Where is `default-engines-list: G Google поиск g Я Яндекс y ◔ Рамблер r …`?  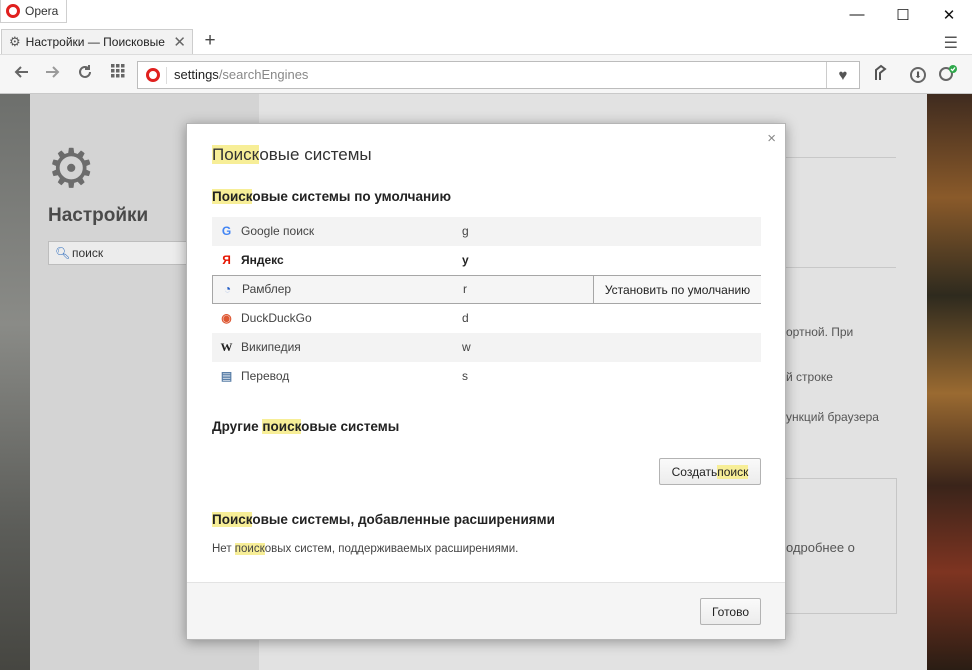 default-engines-list: G Google поиск g Я Яндекс y ◔ Рамблер r … is located at coordinates (486, 304).